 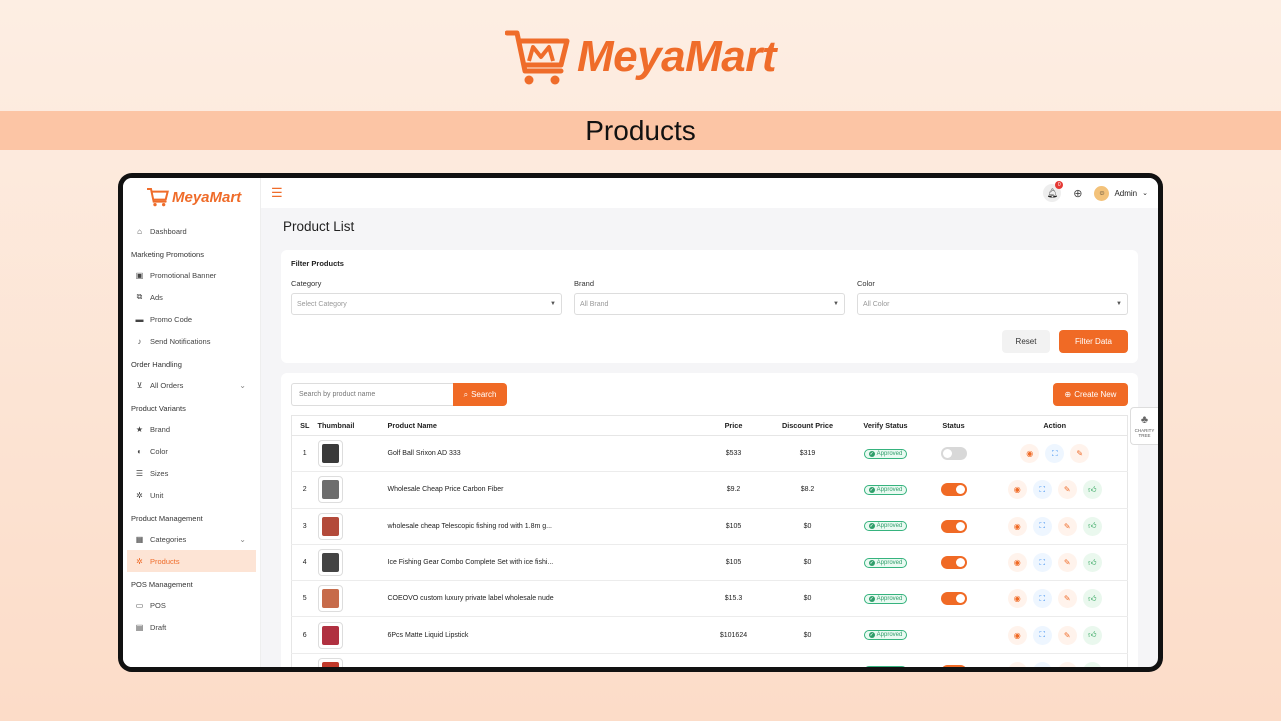 What do you see at coordinates (885, 660) in the screenshot?
I see `row-verify-cell: ✓Approved` at bounding box center [885, 660].